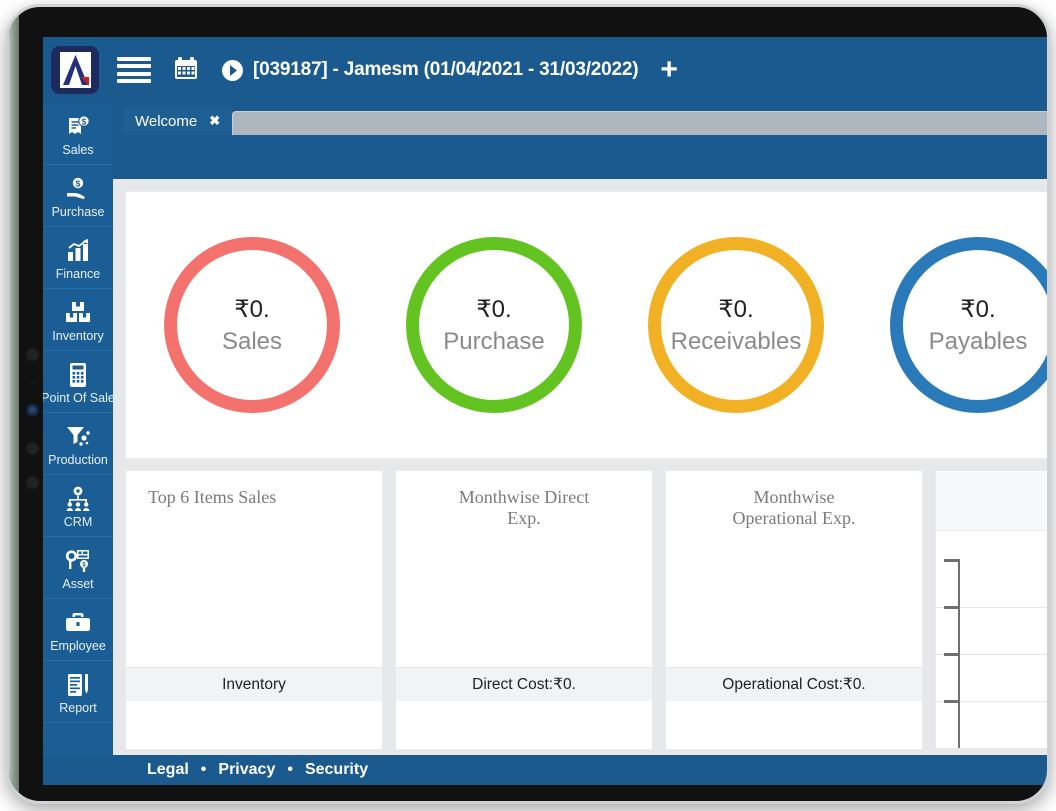 This screenshot has width=1056, height=811. I want to click on card-body: Monthwise Direct Exp., so click(524, 569).